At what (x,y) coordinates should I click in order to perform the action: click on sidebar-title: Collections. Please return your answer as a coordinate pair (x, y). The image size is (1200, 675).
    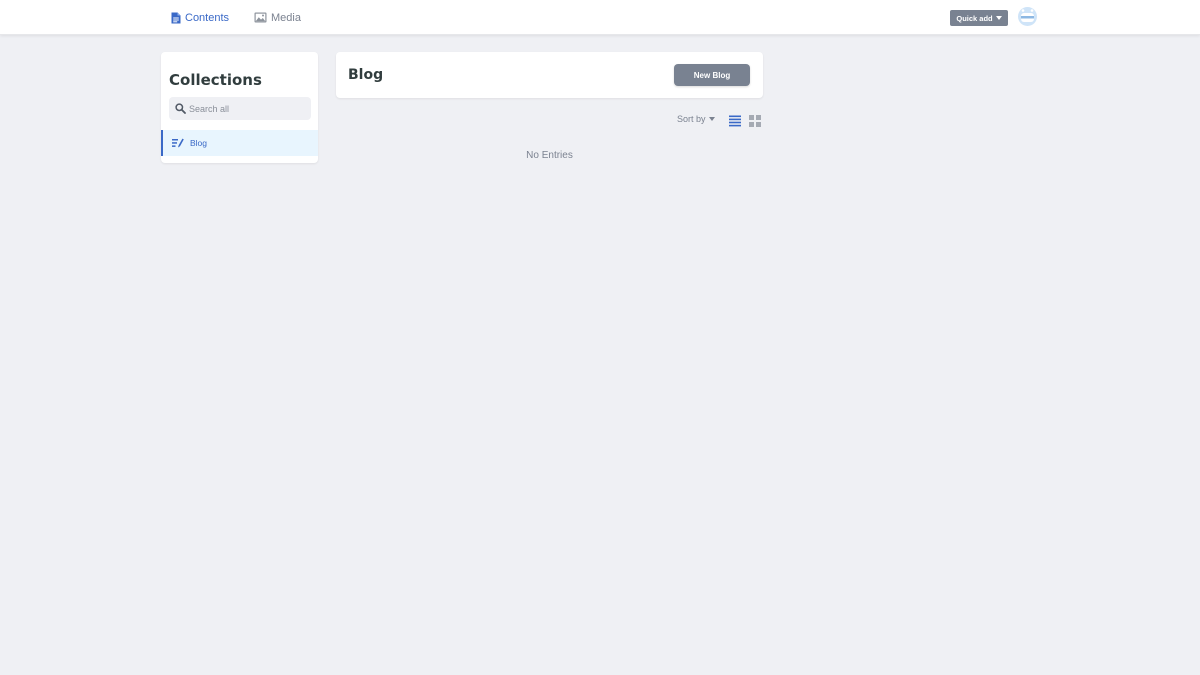
    Looking at the image, I should click on (215, 80).